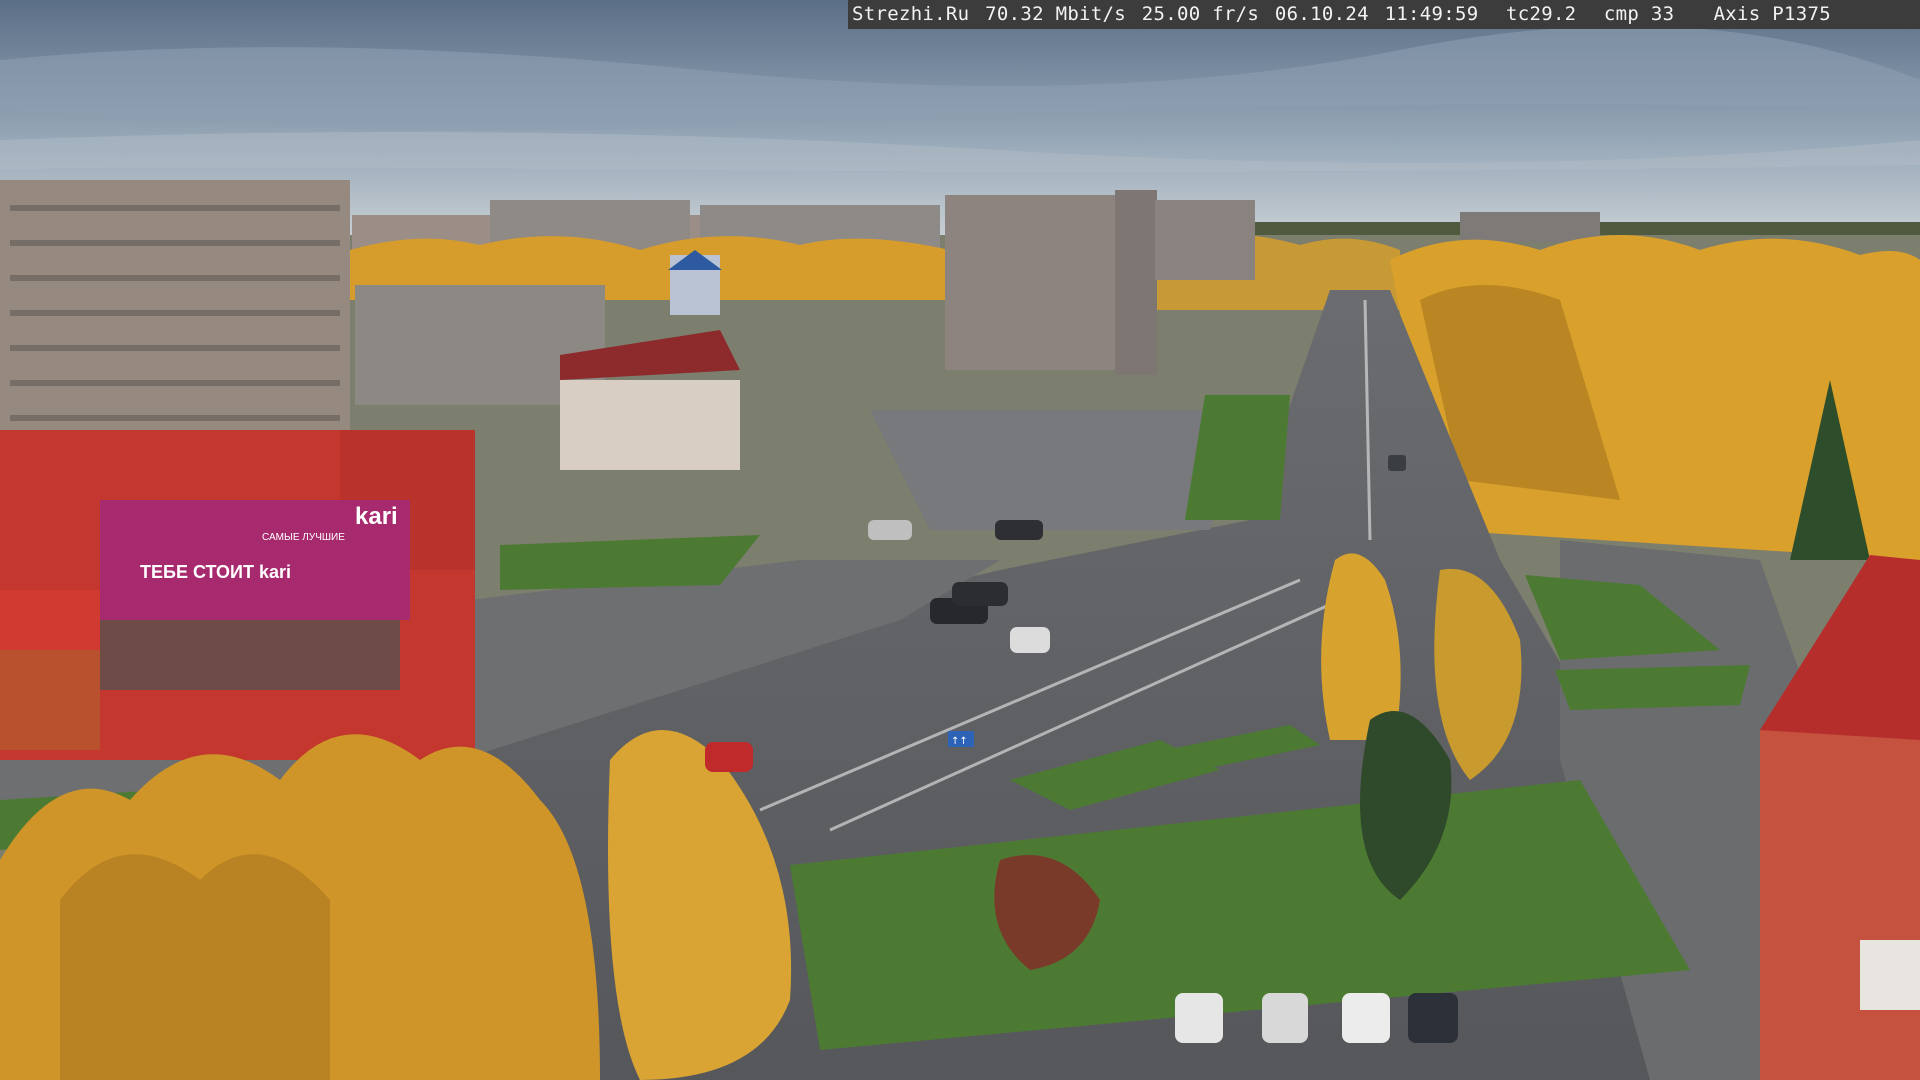  What do you see at coordinates (911, 14) in the screenshot?
I see `overlay-site: Strezhi.Ru` at bounding box center [911, 14].